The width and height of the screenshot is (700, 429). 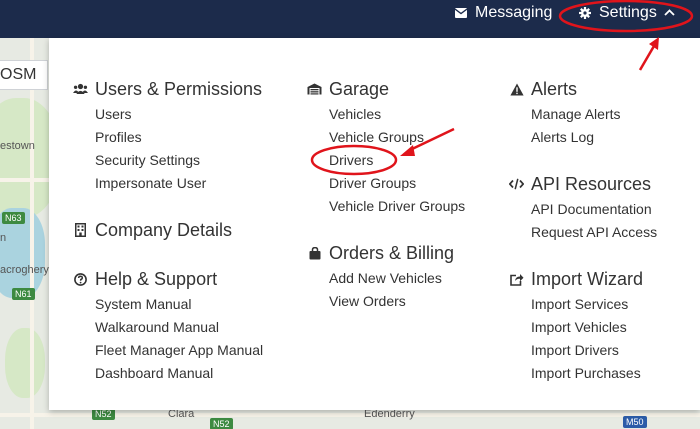 What do you see at coordinates (514, 12) in the screenshot?
I see `messaging-label: Messaging` at bounding box center [514, 12].